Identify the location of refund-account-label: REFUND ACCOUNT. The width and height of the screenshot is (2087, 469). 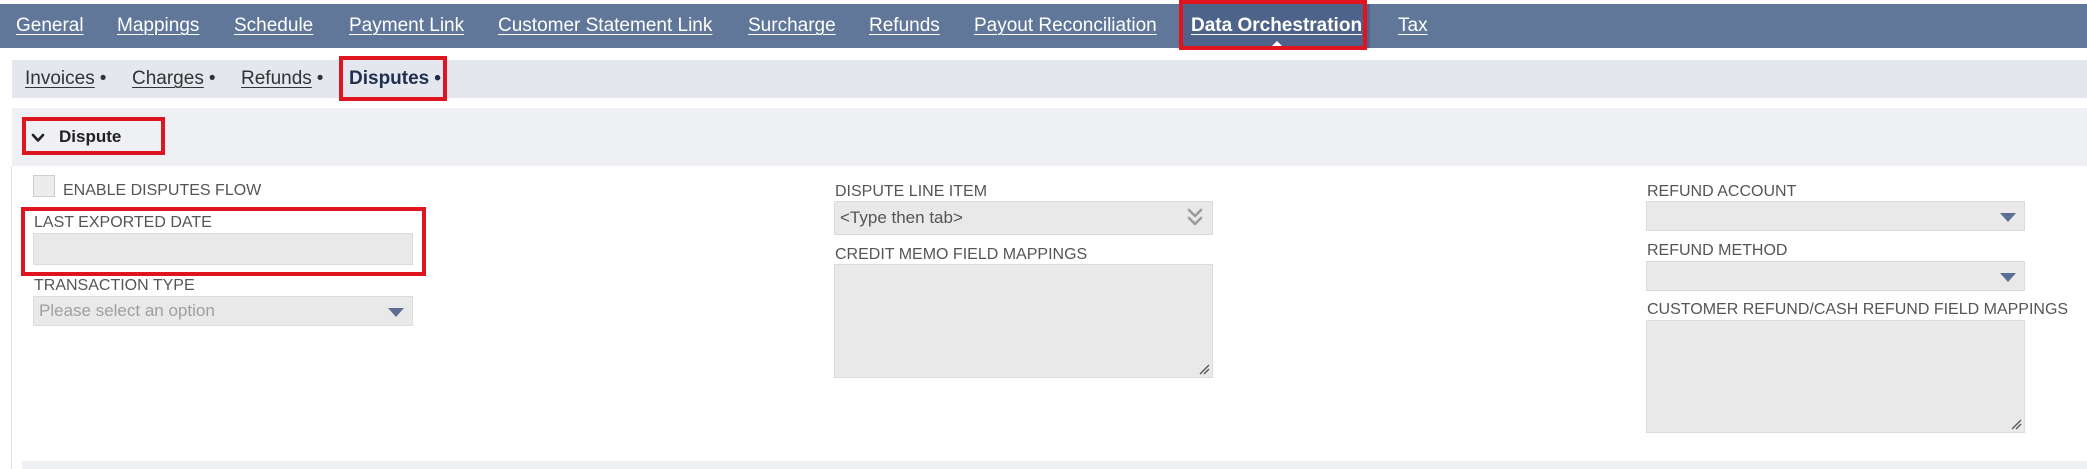
(1722, 191).